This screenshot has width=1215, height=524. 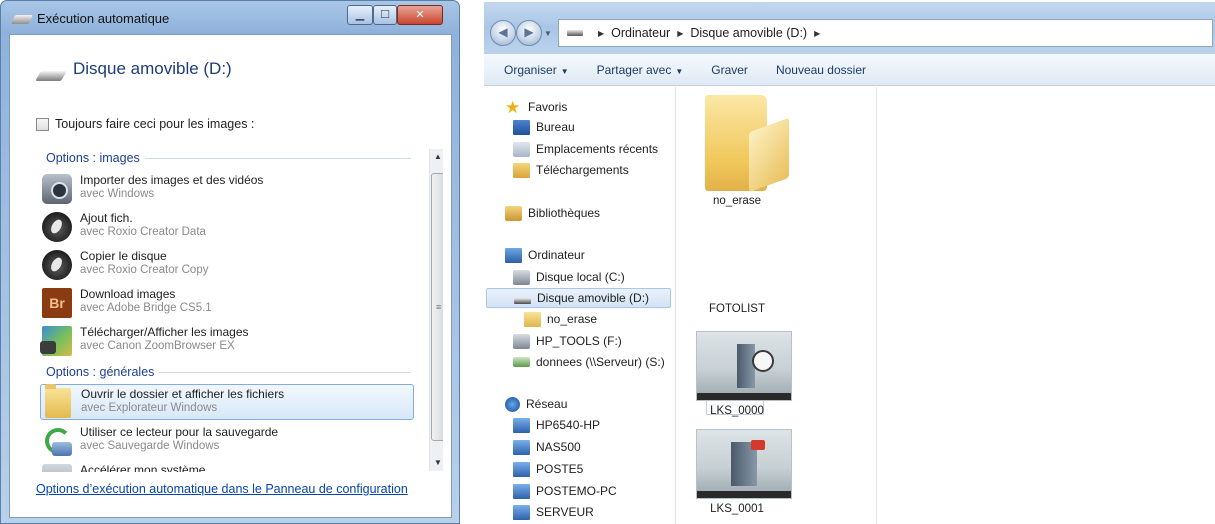 I want to click on autoplay-titlebar: Exécution automatique ▁ ☐ ✕, so click(x=230, y=19).